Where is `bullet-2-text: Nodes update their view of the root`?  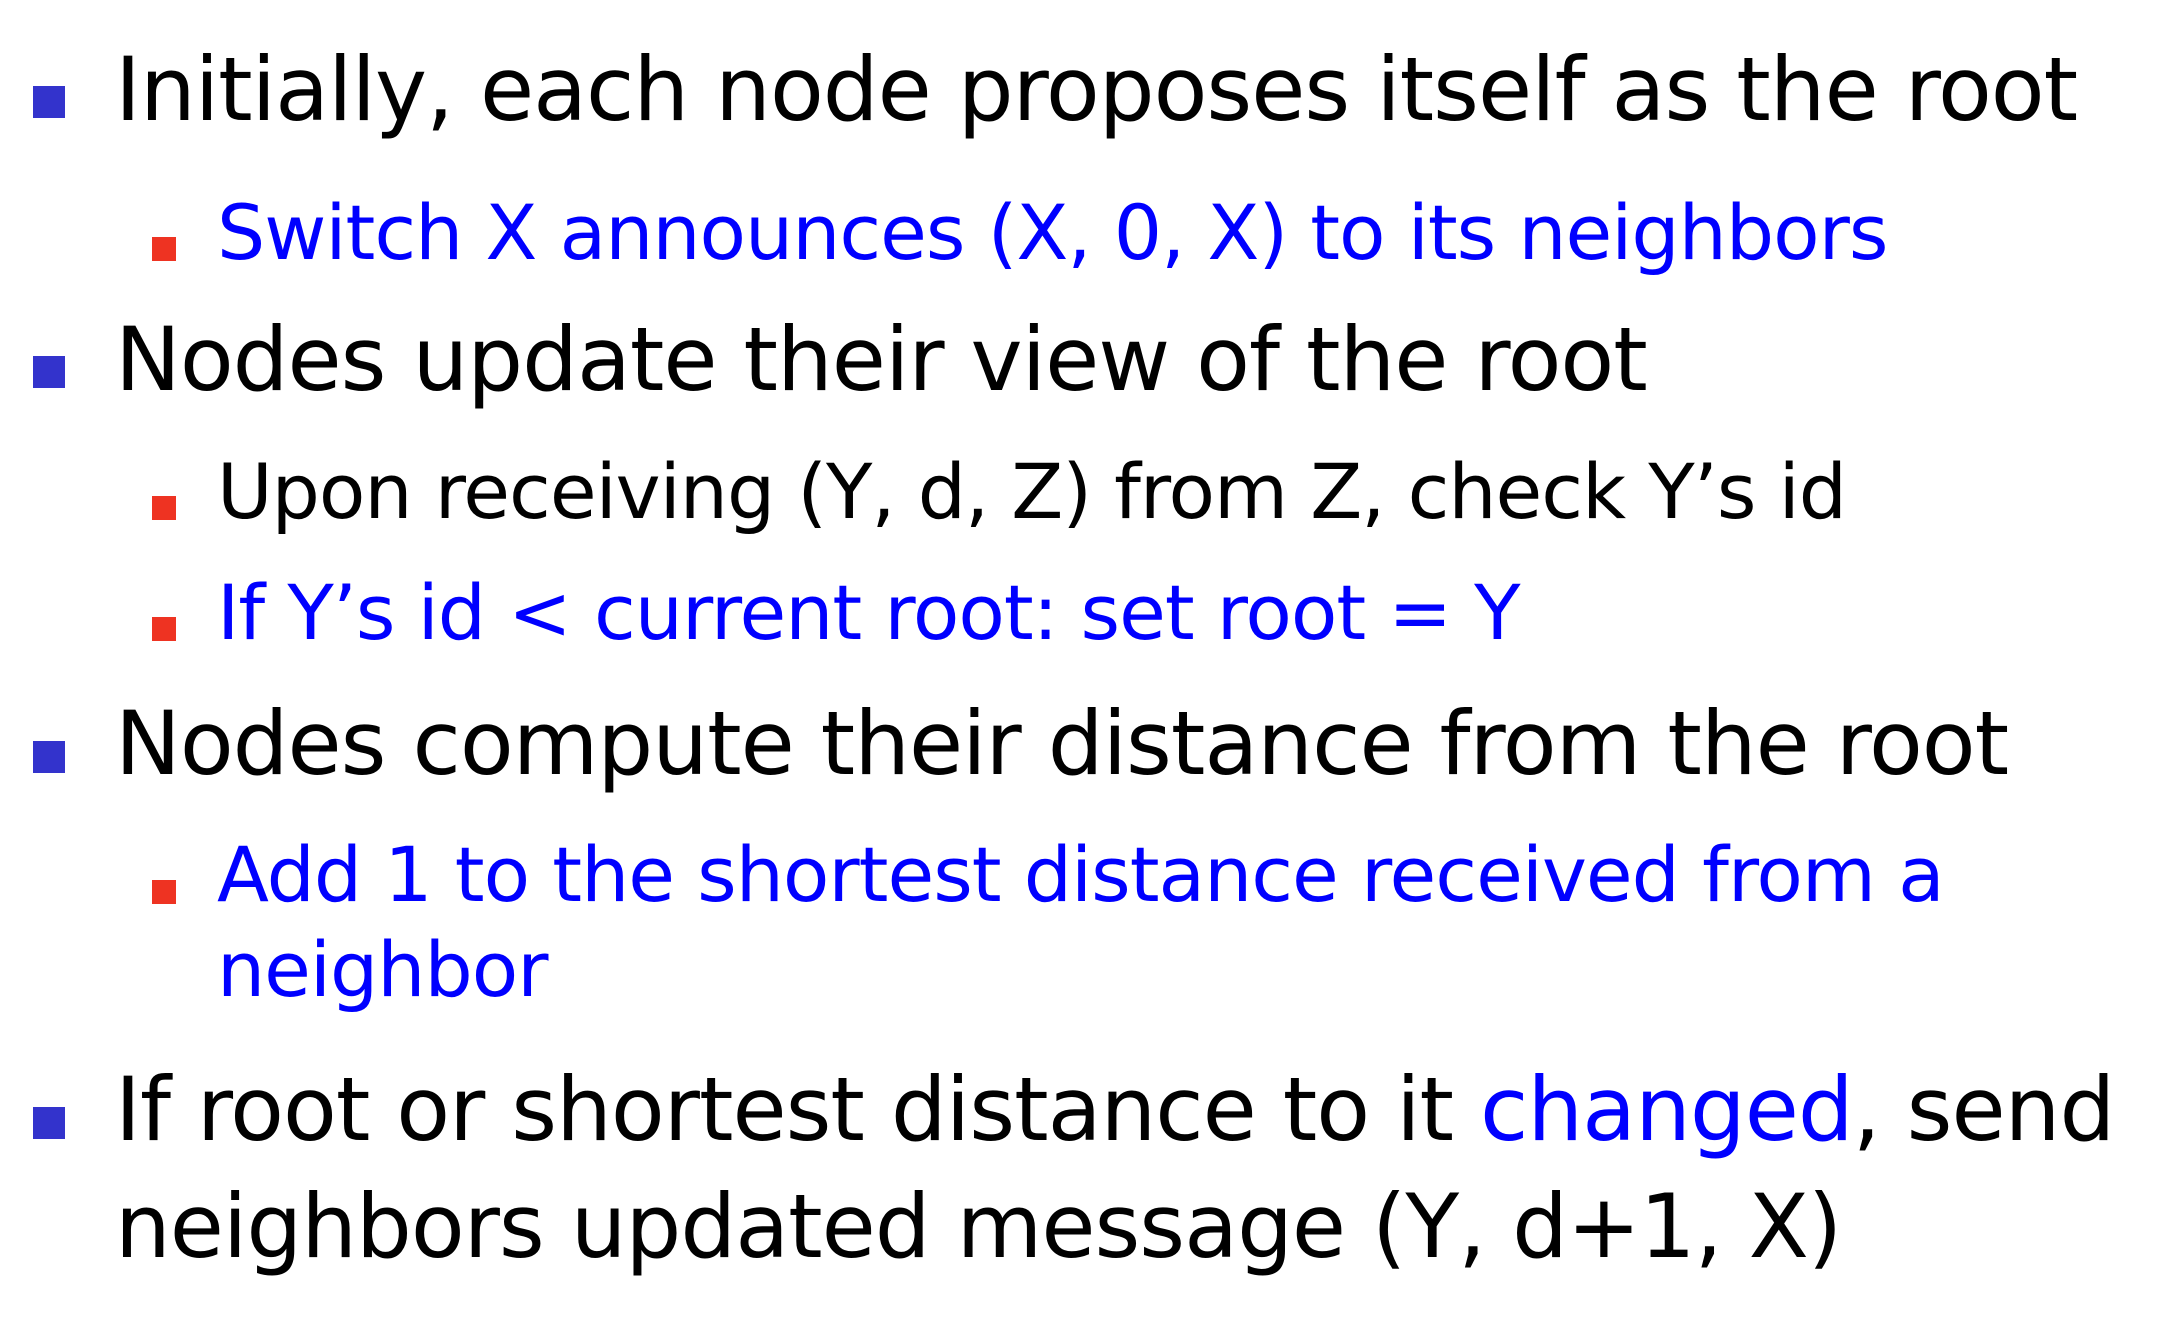 bullet-2-text: Nodes update their view of the root is located at coordinates (881, 359).